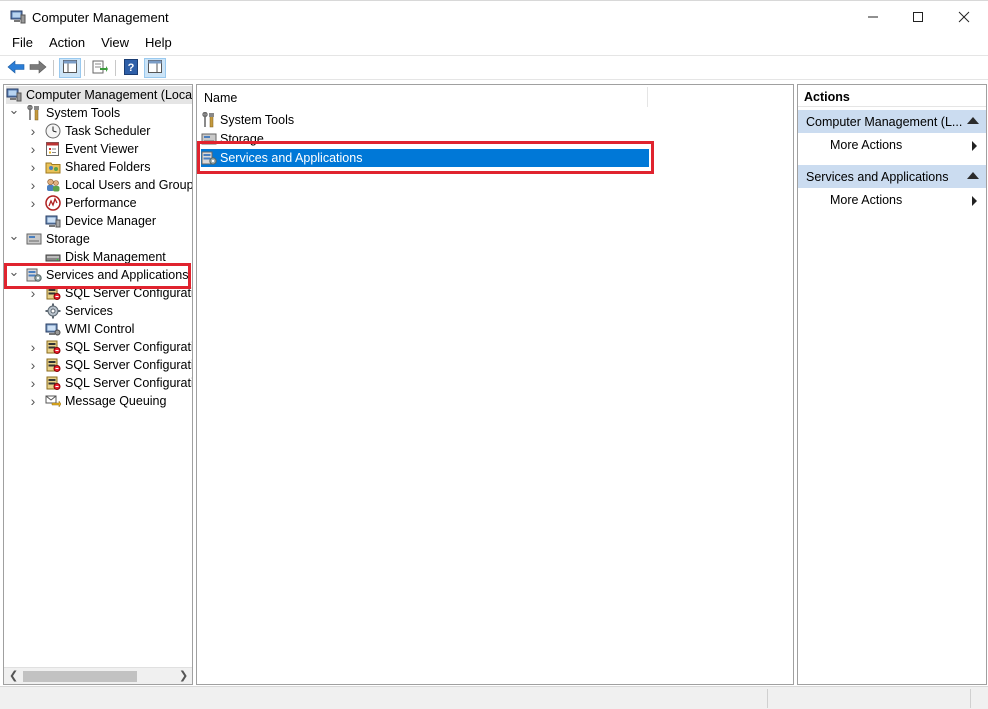  I want to click on column-divider, so click(647, 97).